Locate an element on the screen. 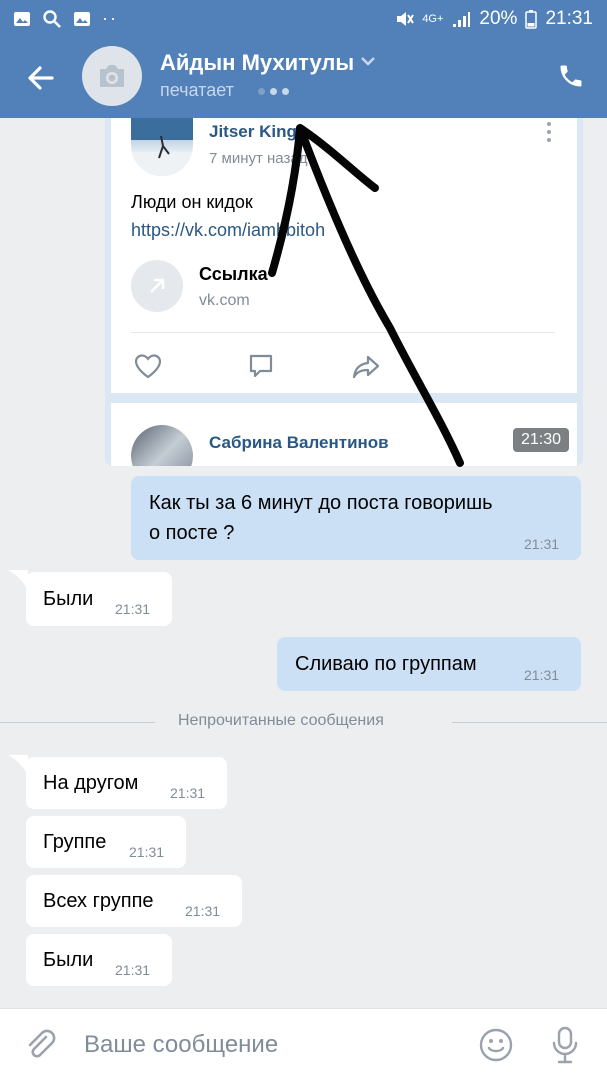 This screenshot has height=1080, width=607. outgoing-message: Сливаю по группам 21:31 is located at coordinates (429, 664).